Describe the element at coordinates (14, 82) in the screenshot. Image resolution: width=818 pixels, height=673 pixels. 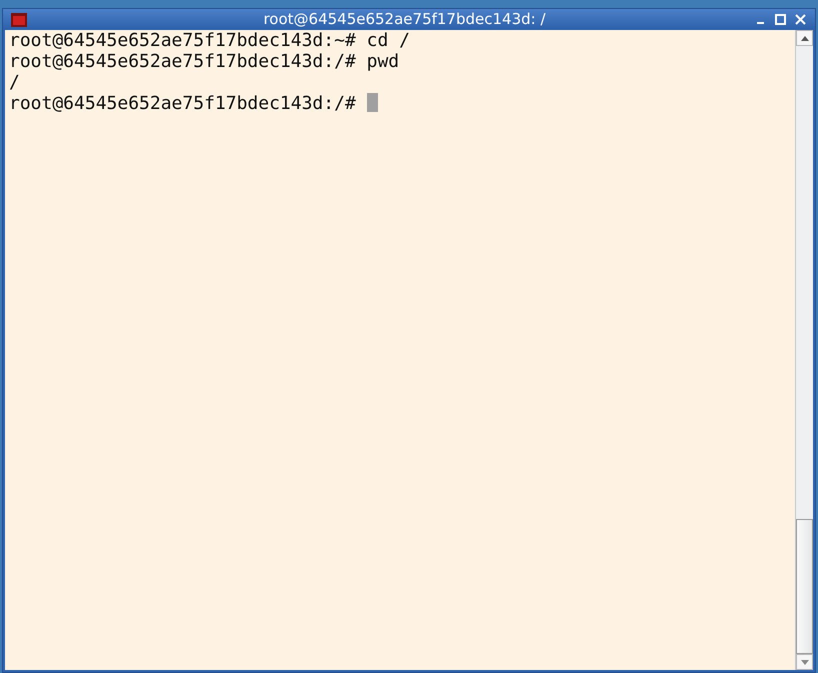
I see `terminal-line: /` at that location.